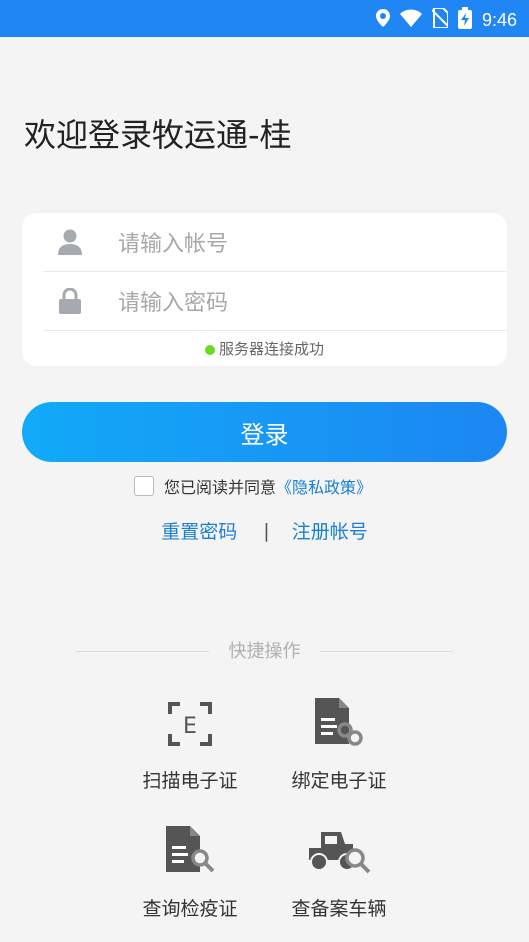  What do you see at coordinates (264, 18) in the screenshot?
I see `status-bar: 9:46` at bounding box center [264, 18].